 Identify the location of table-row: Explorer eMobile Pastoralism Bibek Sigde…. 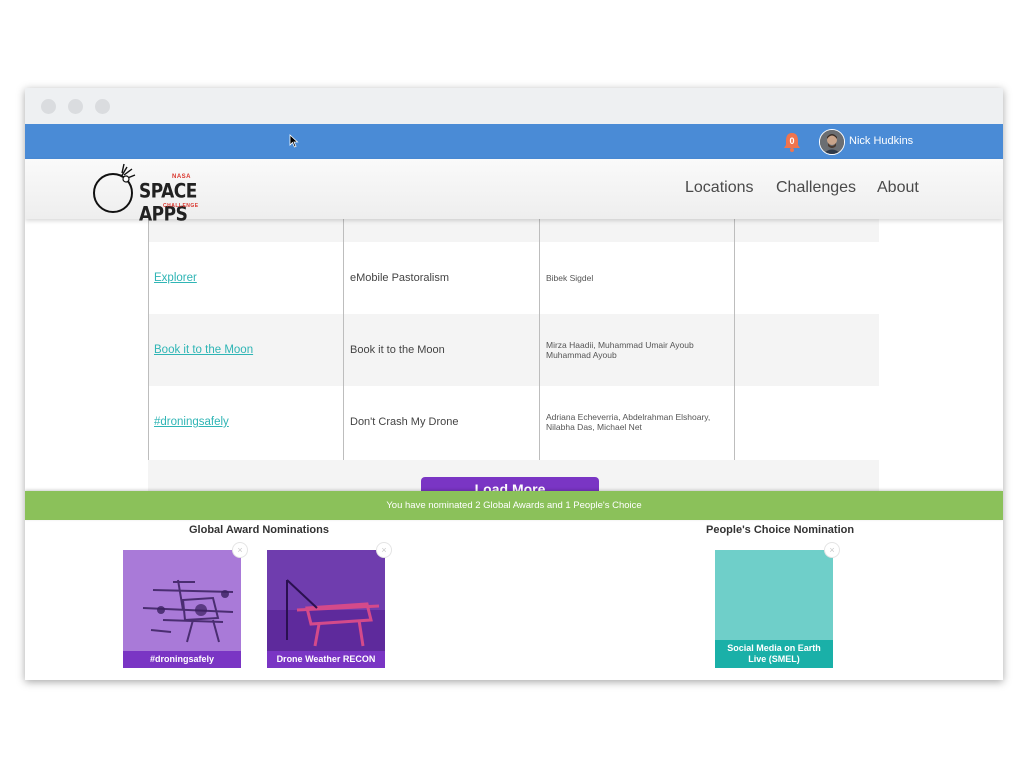
(513, 278).